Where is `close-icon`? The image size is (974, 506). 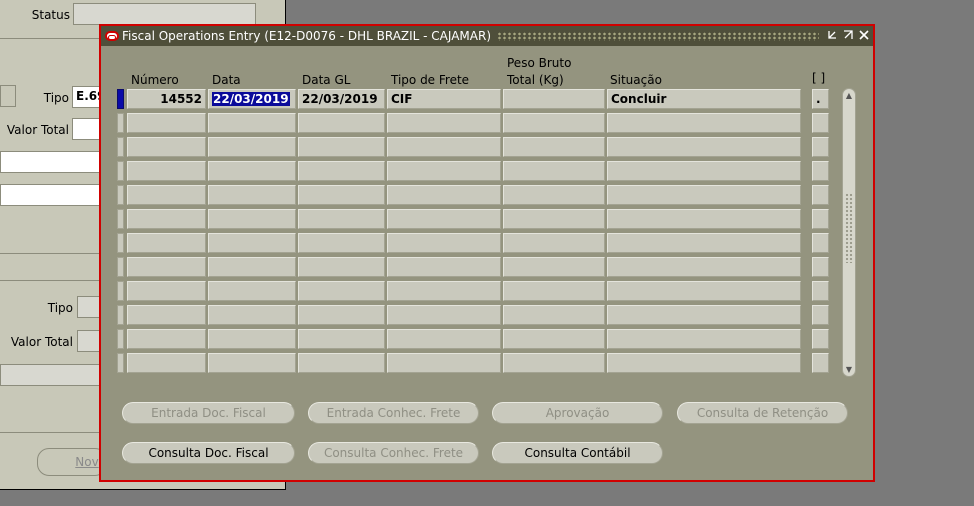
close-icon is located at coordinates (864, 36).